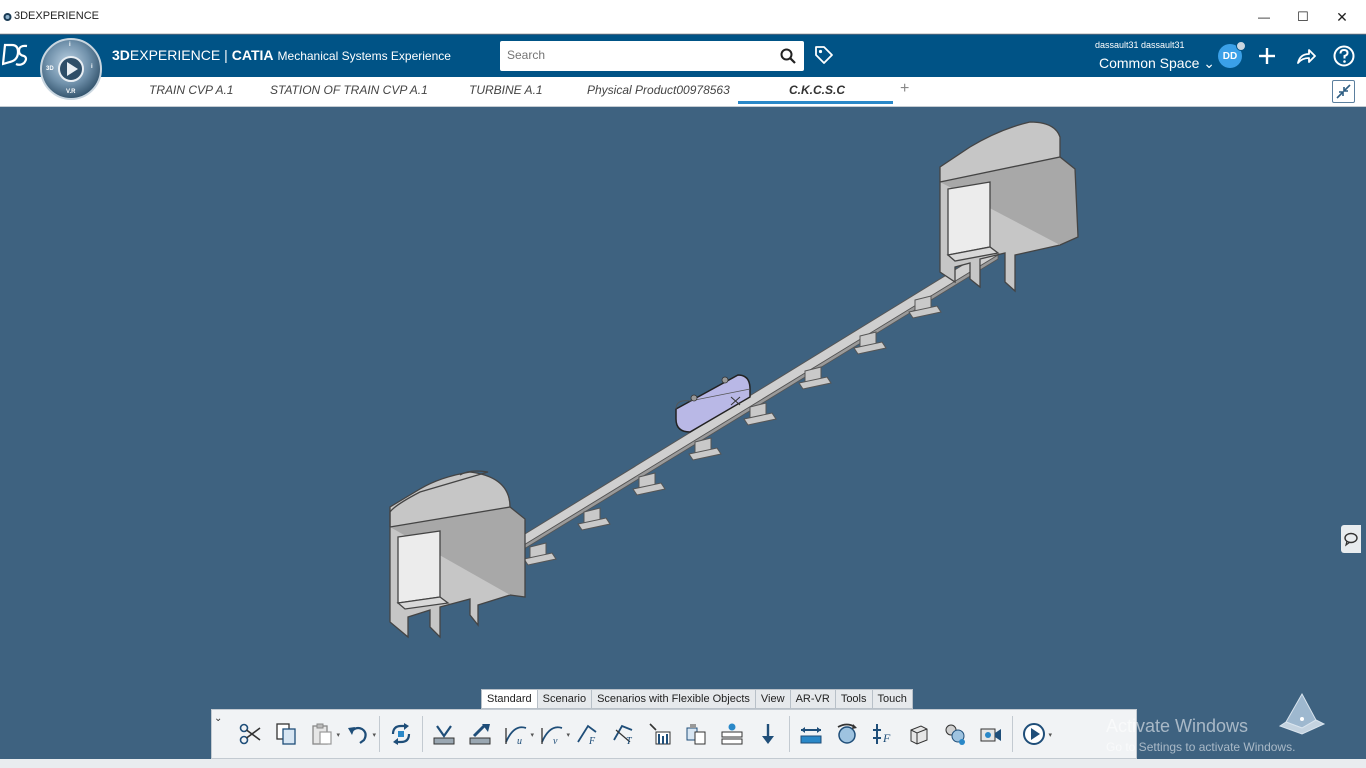 Image resolution: width=1366 pixels, height=768 pixels. I want to click on align-button, so click(480, 734).